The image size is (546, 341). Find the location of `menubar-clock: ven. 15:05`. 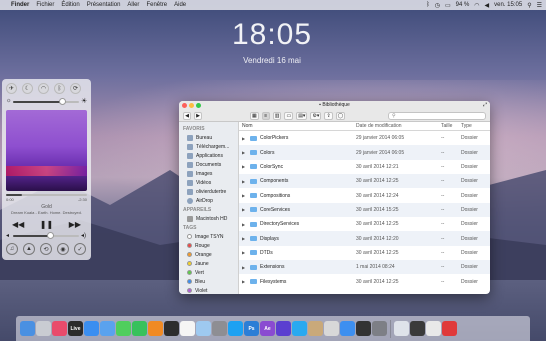

menubar-clock: ven. 15:05 is located at coordinates (508, 5).